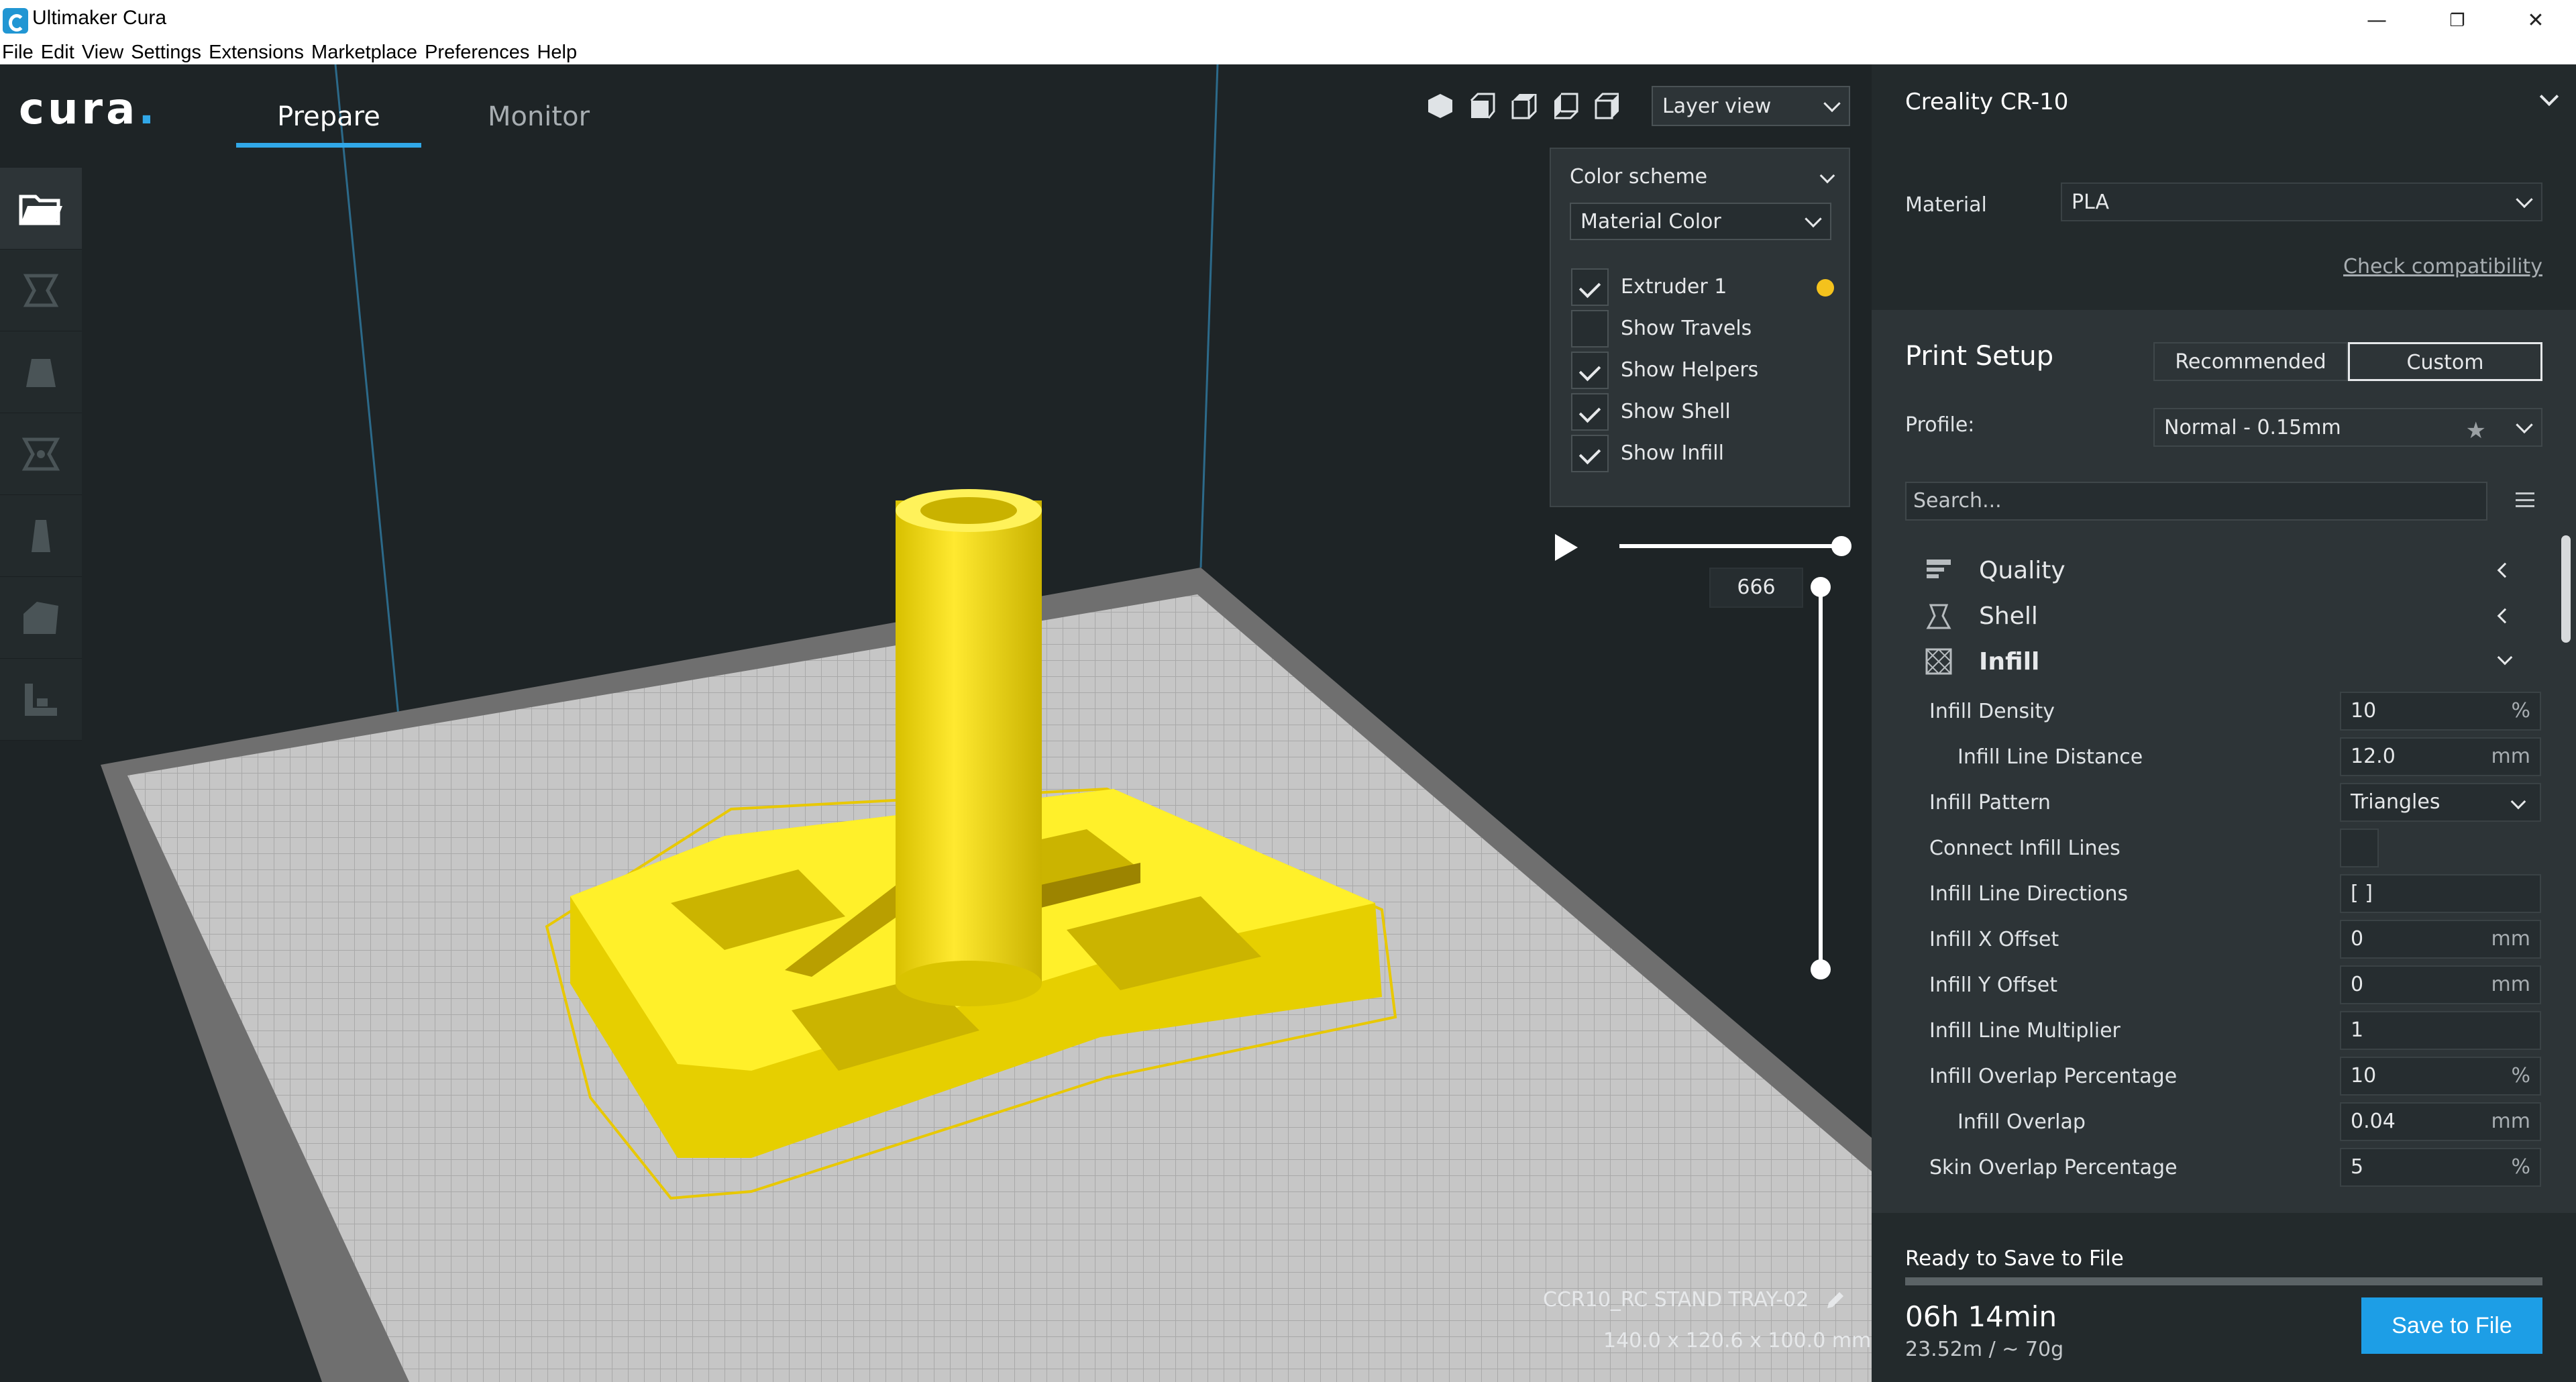  What do you see at coordinates (2440, 802) in the screenshot?
I see `setting-dropdown: Triangles` at bounding box center [2440, 802].